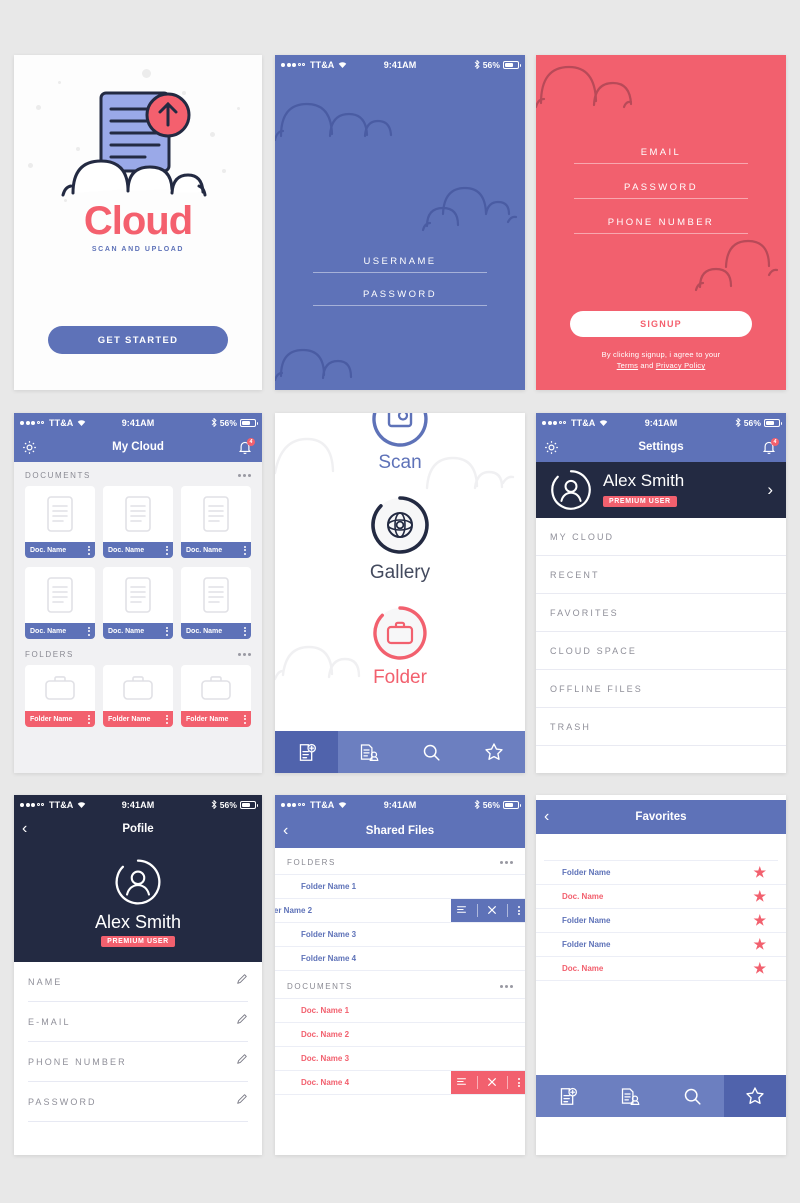 This screenshot has height=1203, width=800. Describe the element at coordinates (138, 1062) in the screenshot. I see `profile-field-phone: PHONE NUMBER` at that location.